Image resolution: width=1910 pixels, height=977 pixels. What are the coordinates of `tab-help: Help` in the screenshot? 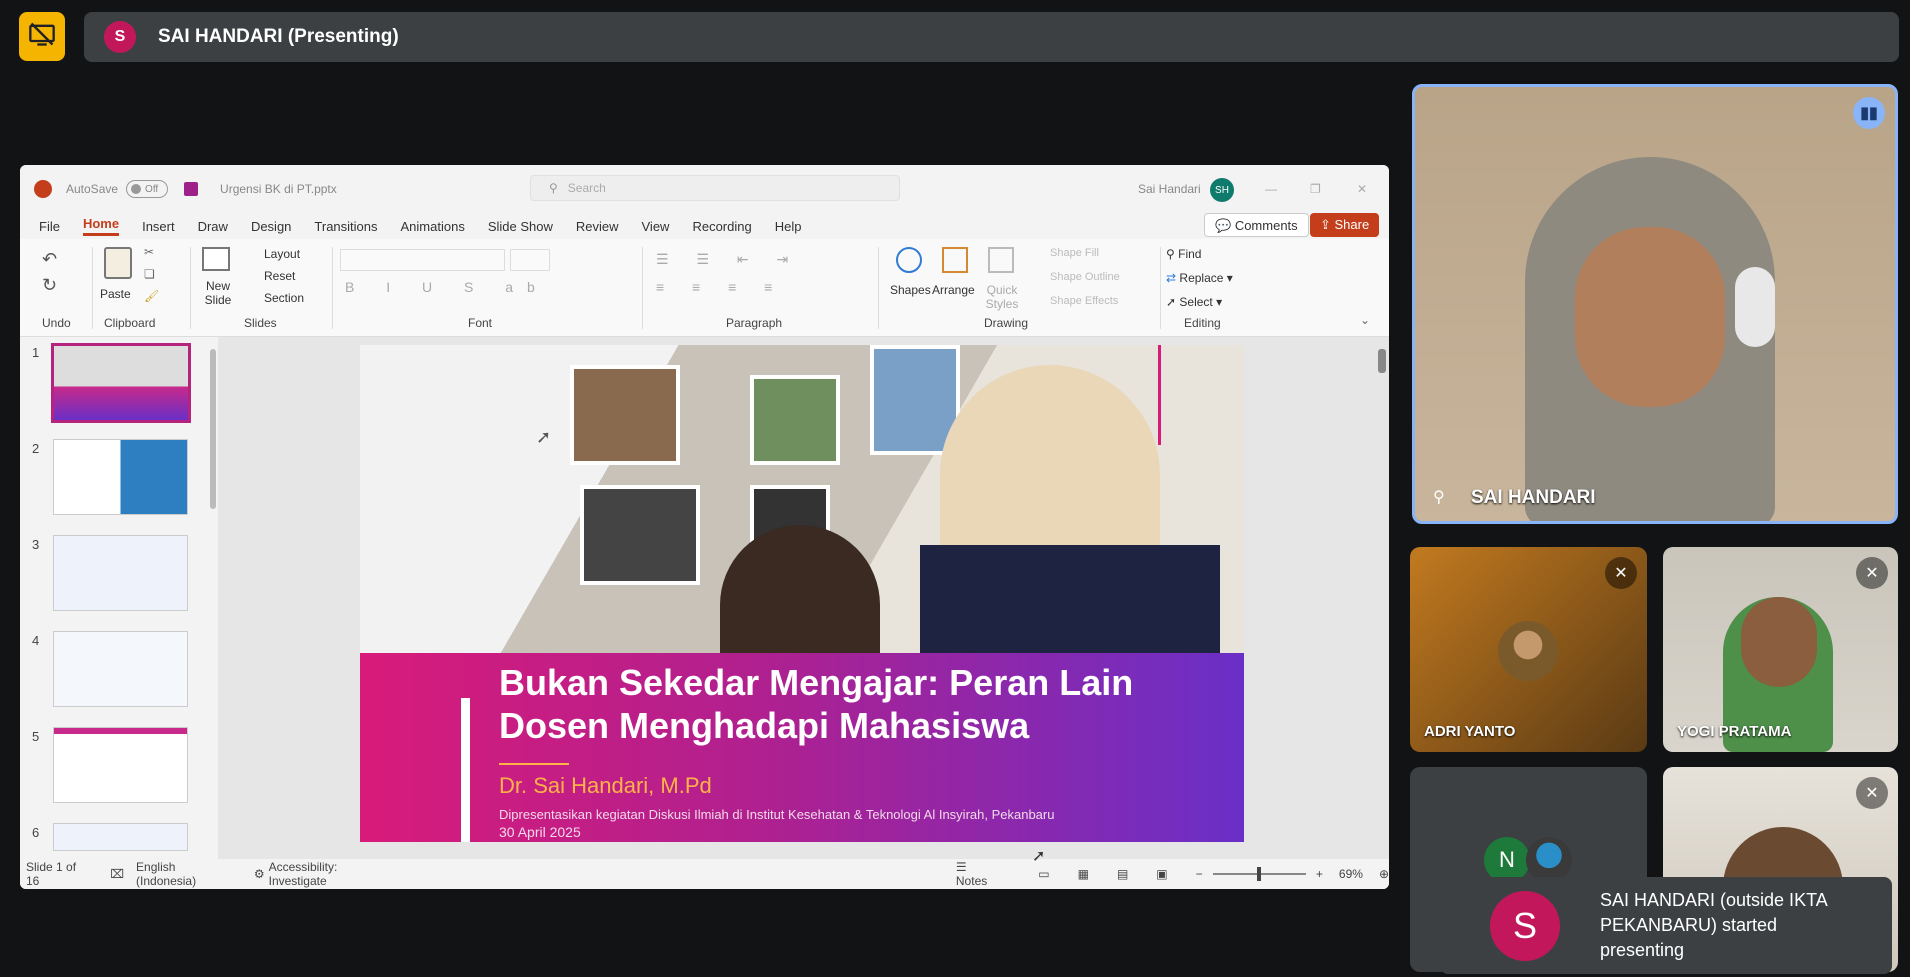 It's located at (788, 226).